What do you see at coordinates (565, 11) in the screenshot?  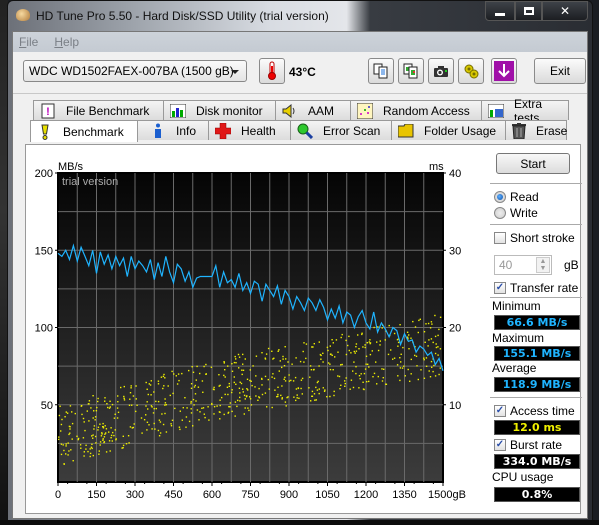 I see `close-button: ✕` at bounding box center [565, 11].